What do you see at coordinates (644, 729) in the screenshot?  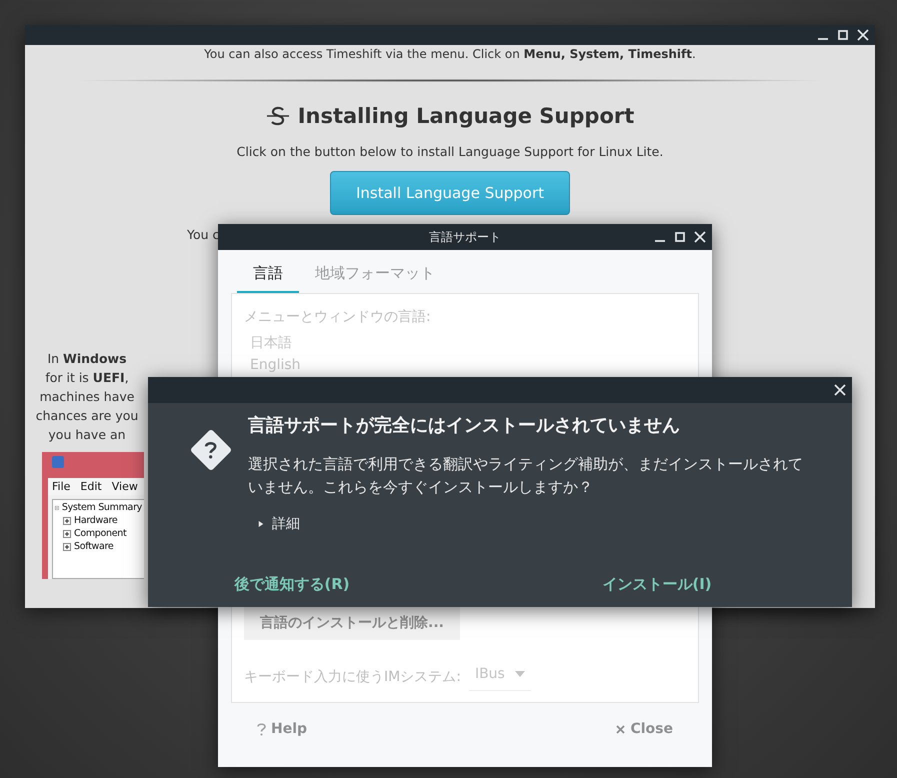 I see `close-button: Close` at bounding box center [644, 729].